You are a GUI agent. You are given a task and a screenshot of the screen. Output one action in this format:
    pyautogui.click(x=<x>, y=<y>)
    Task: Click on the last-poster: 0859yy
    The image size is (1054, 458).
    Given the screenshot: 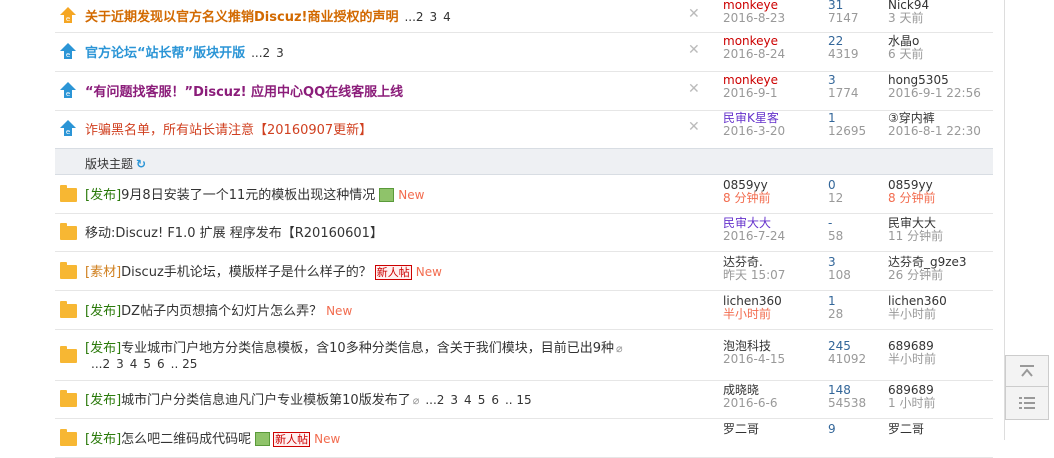 What is the action you would take?
    pyautogui.click(x=943, y=185)
    